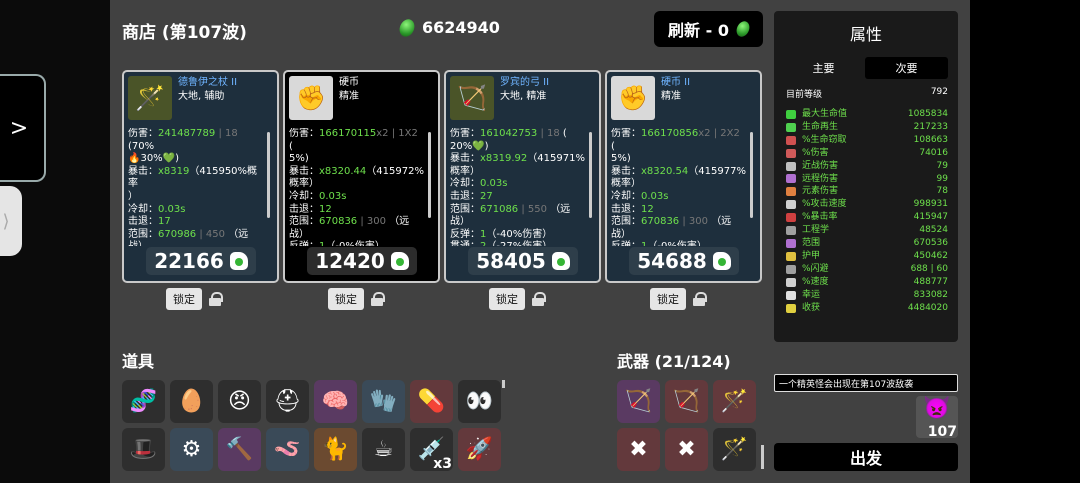 This screenshot has width=1080, height=483. Describe the element at coordinates (523, 96) in the screenshot. I see `card-tags: 大地, 精准` at that location.